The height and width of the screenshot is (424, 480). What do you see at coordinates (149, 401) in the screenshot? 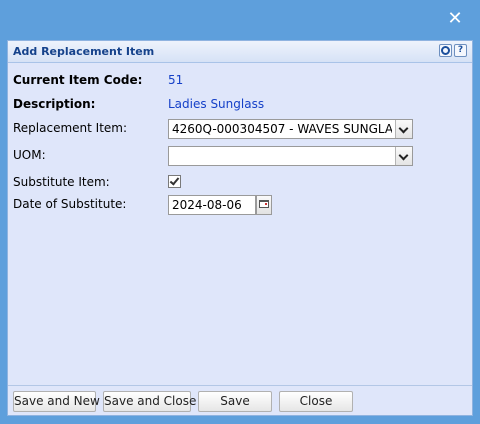
I see `save-and-close-button: Save and Close` at bounding box center [149, 401].